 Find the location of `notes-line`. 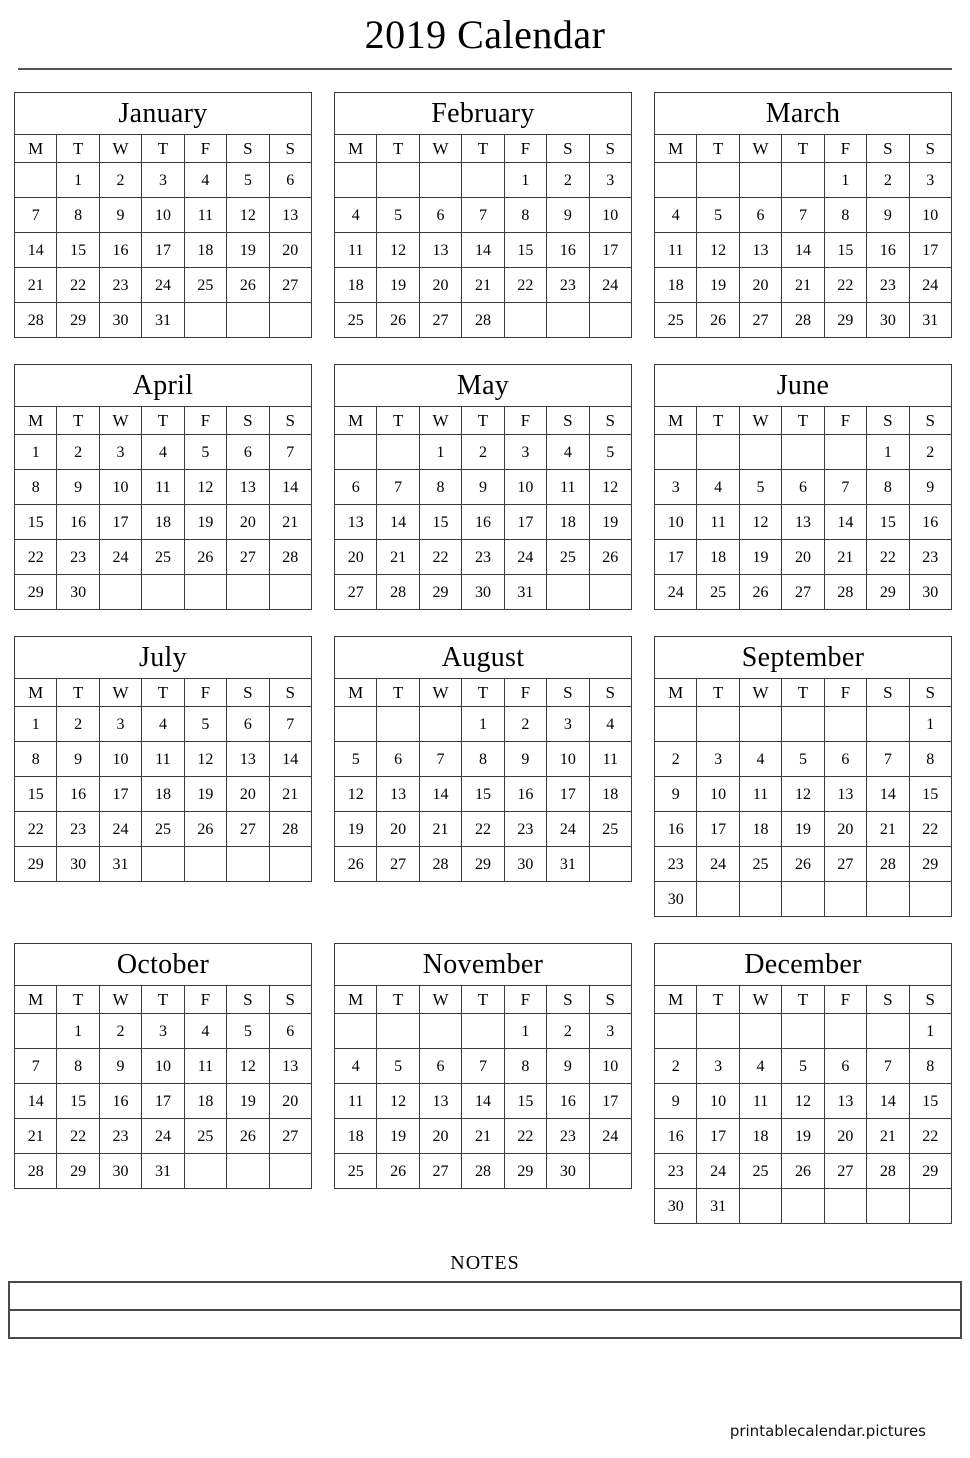

notes-line is located at coordinates (485, 1297).